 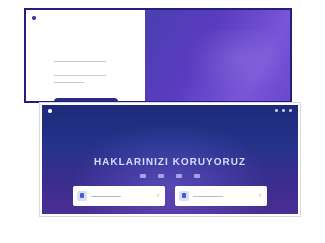 I want to click on login-button, so click(x=86, y=99).